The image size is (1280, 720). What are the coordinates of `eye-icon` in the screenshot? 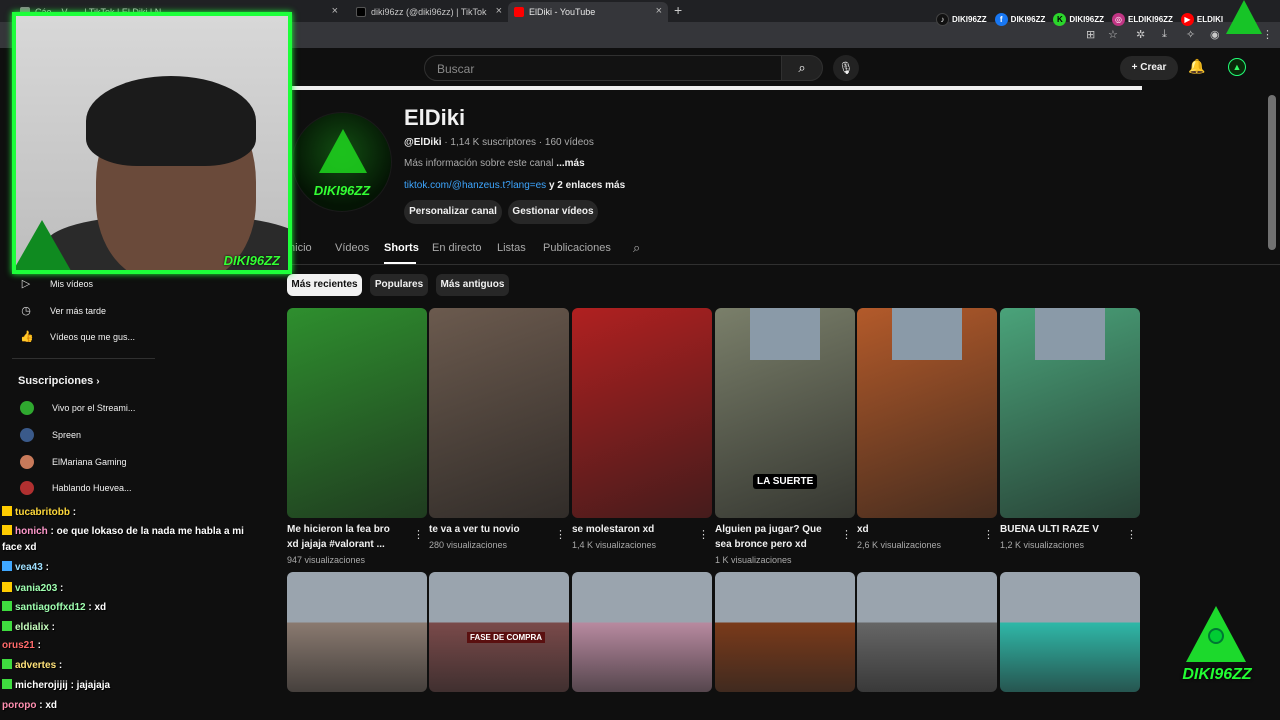 It's located at (1216, 636).